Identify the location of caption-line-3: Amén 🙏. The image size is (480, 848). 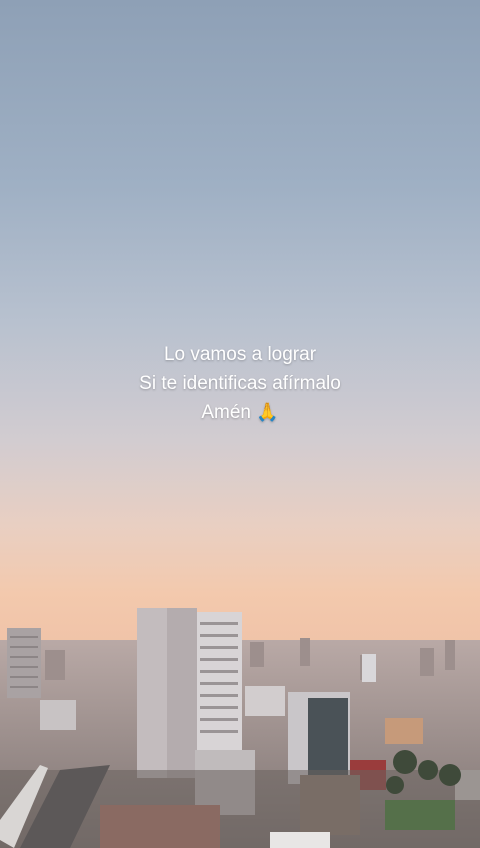
(240, 412).